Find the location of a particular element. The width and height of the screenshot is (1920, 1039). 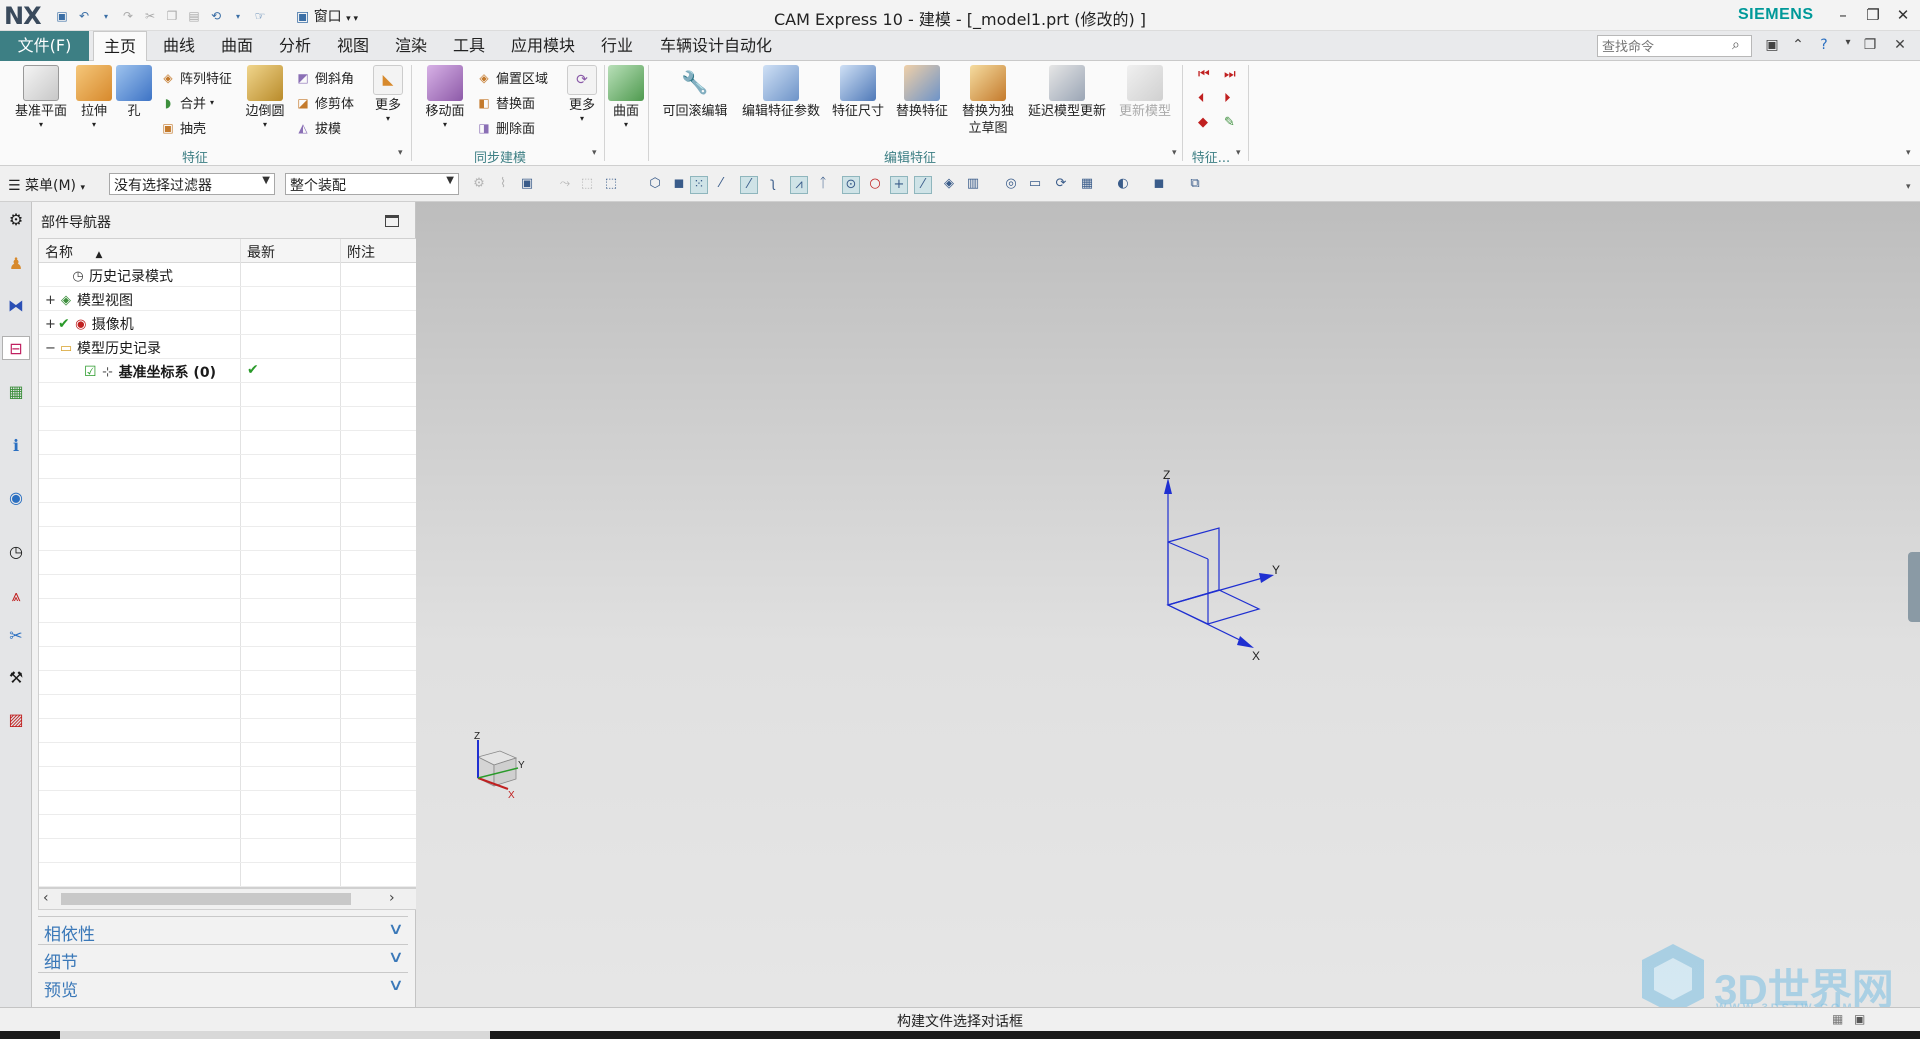

surface-button: 曲面 ▾ is located at coordinates (626, 97).